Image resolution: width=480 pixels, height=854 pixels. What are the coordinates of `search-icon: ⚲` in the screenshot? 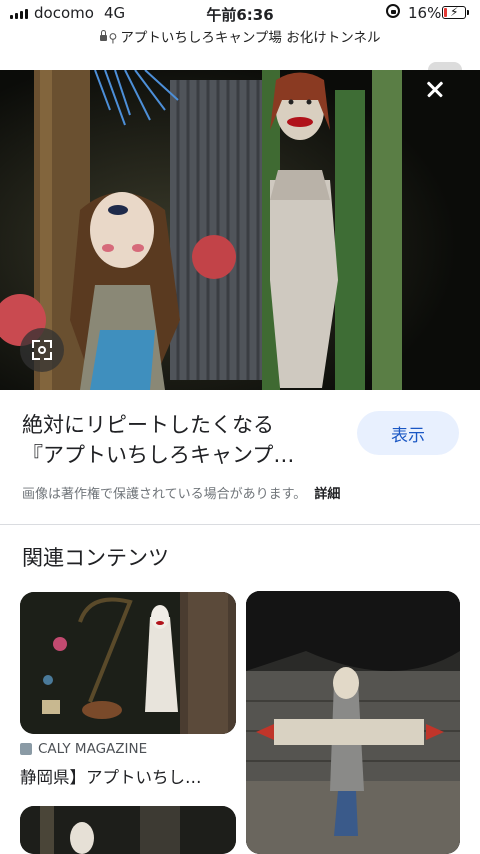 It's located at (113, 38).